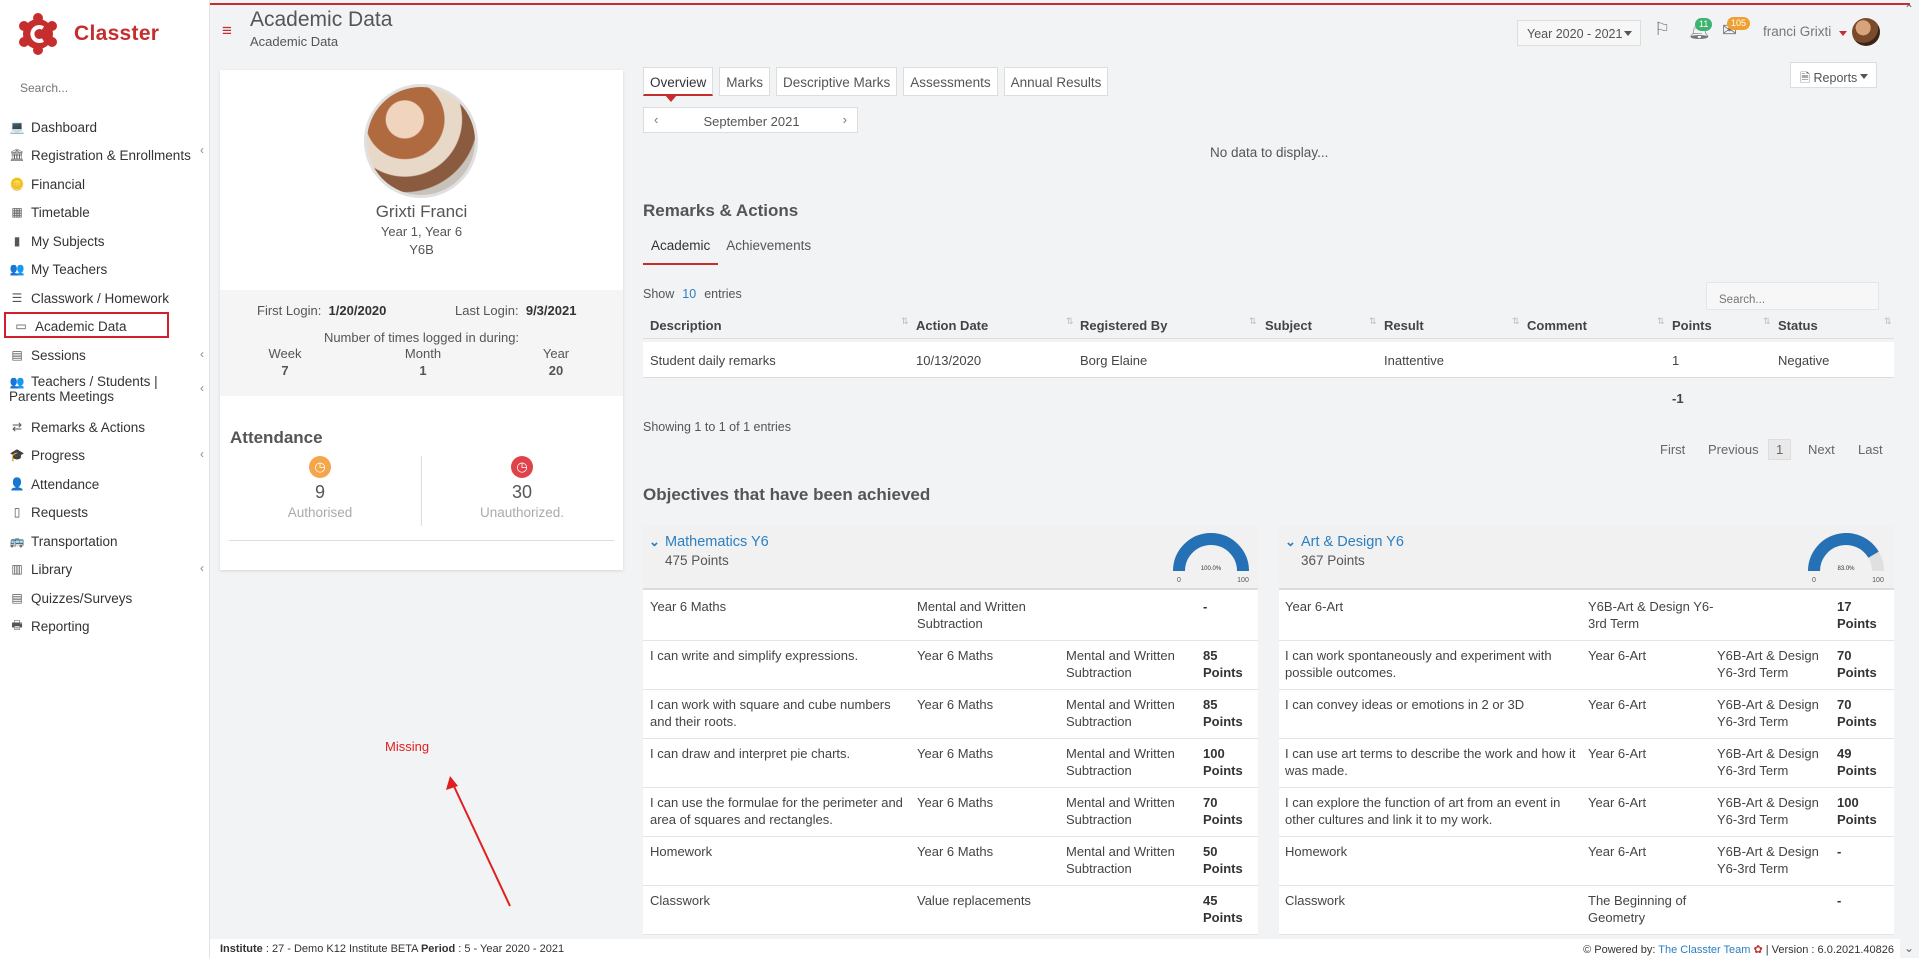  I want to click on last-login: Last Login: 9/3/2021, so click(516, 310).